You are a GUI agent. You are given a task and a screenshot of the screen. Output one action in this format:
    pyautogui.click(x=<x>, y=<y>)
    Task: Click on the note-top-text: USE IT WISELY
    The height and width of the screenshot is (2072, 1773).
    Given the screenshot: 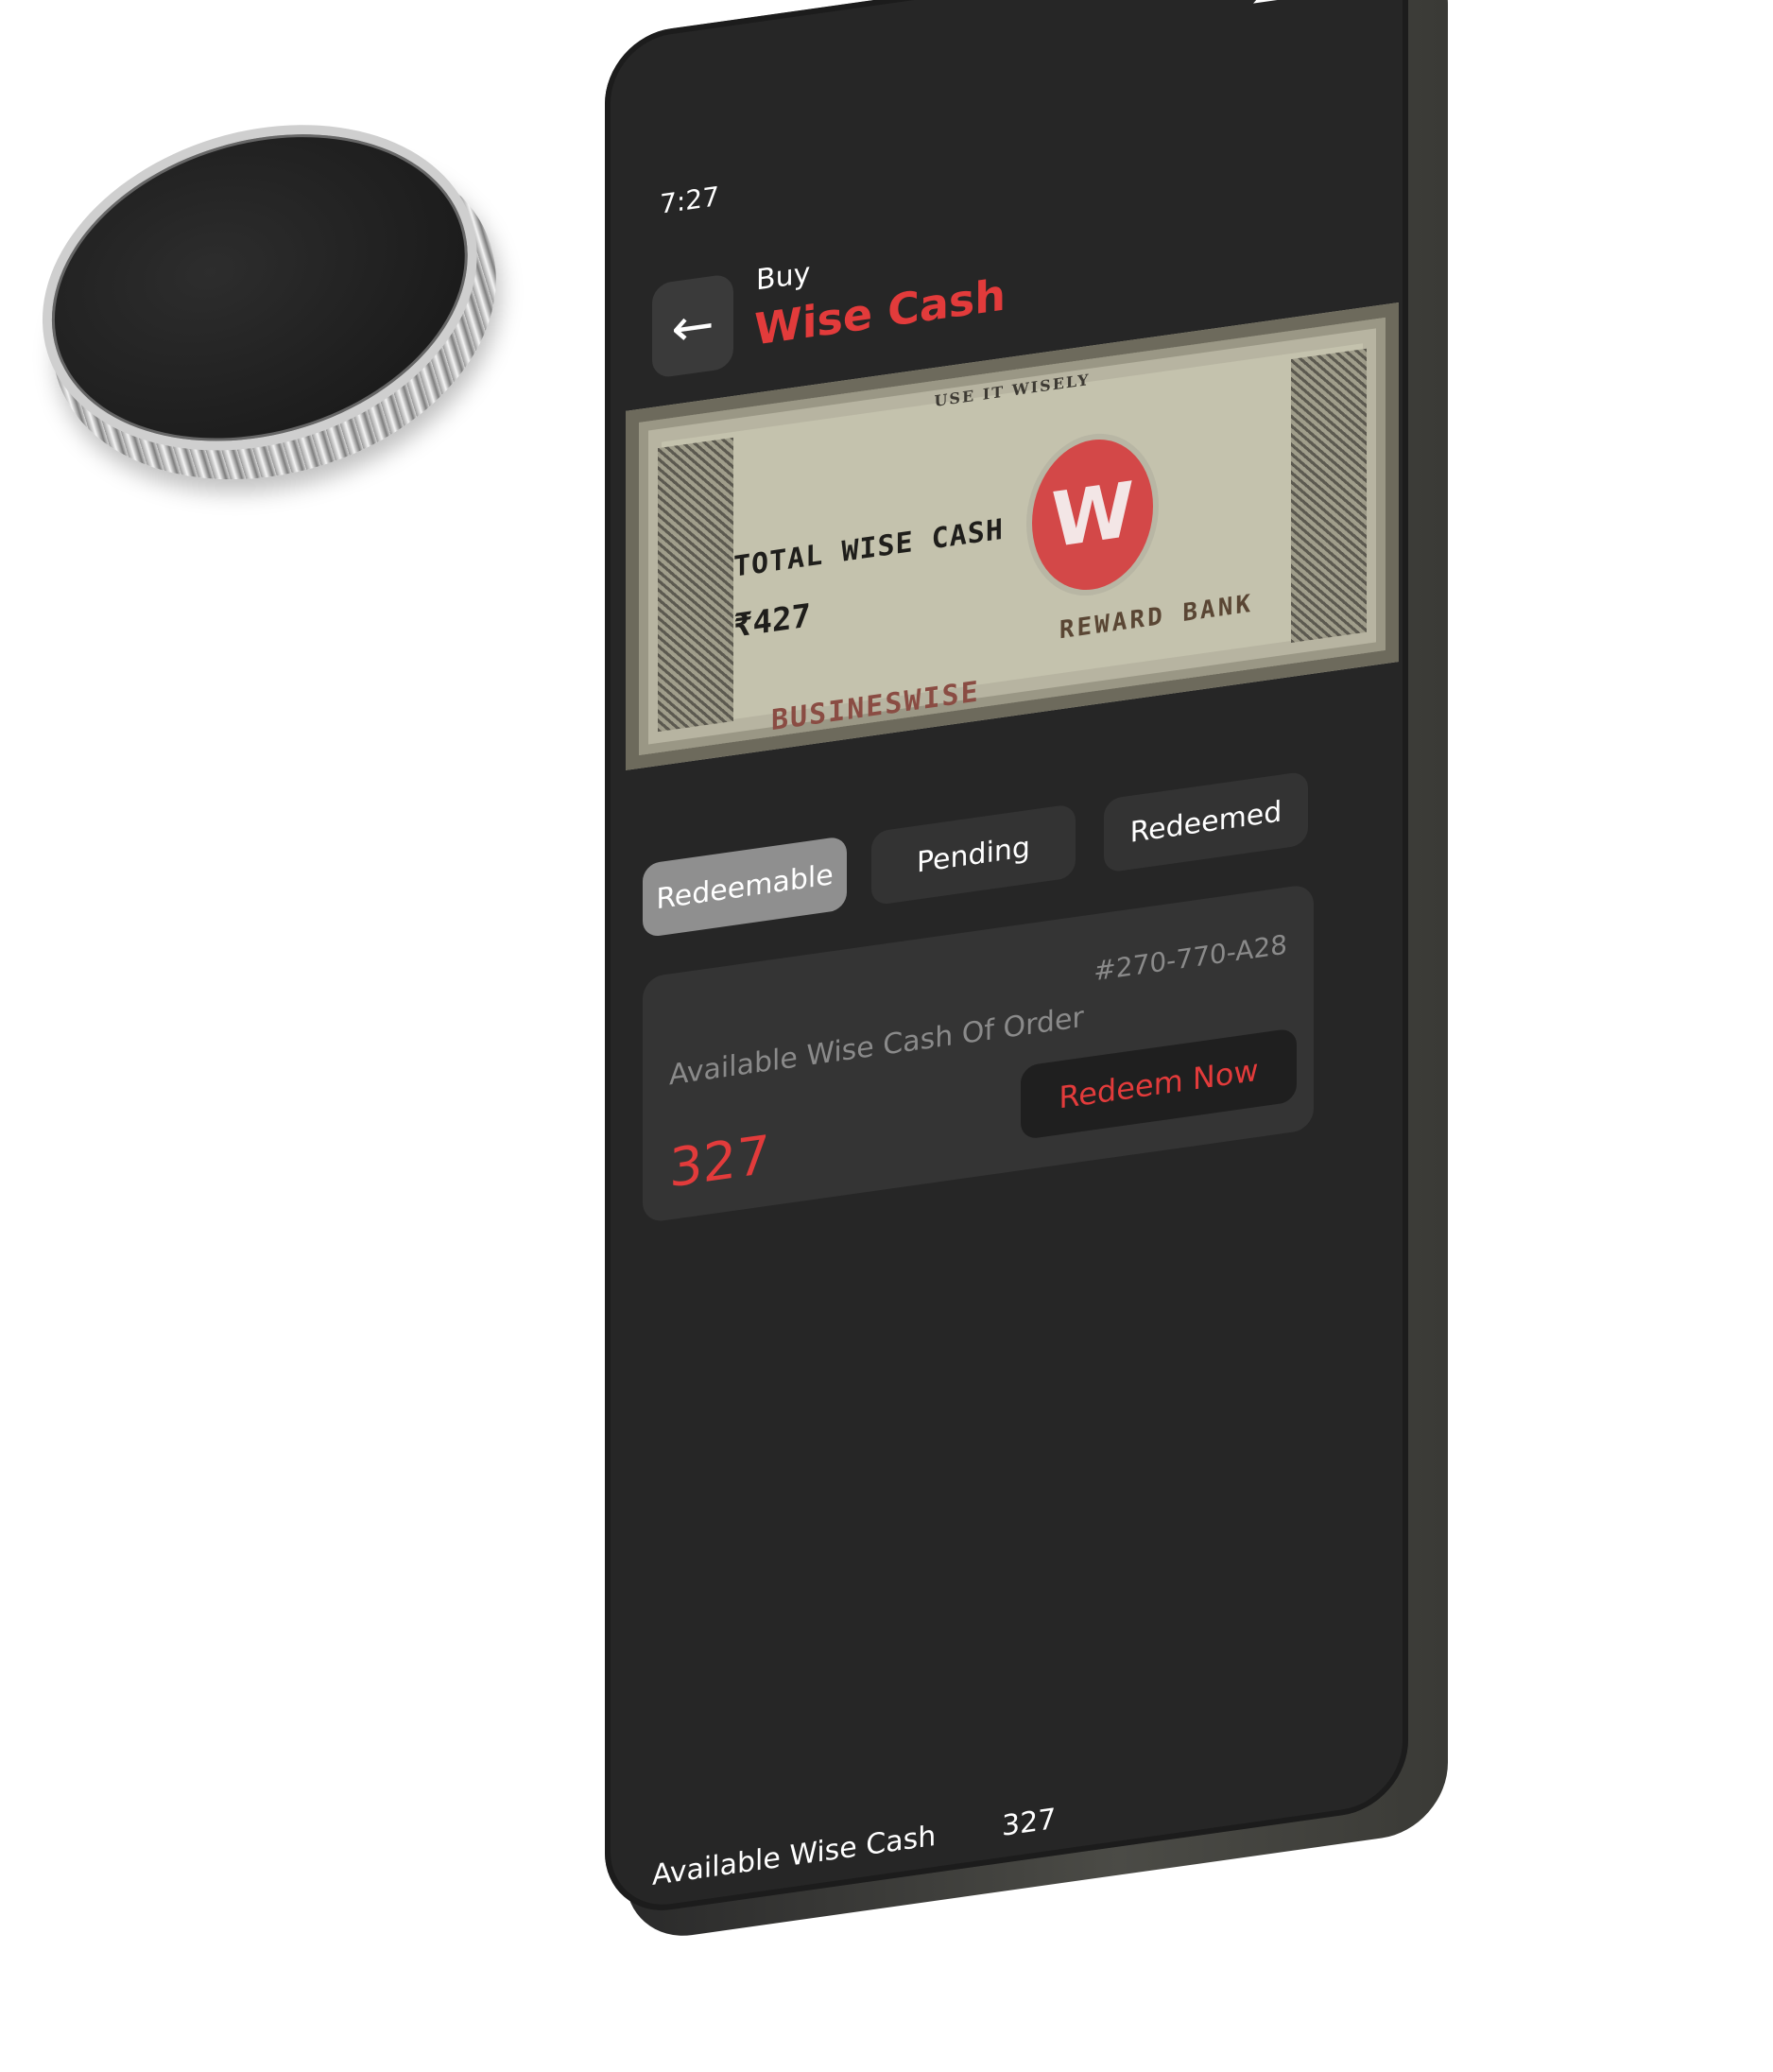 What is the action you would take?
    pyautogui.click(x=1013, y=390)
    